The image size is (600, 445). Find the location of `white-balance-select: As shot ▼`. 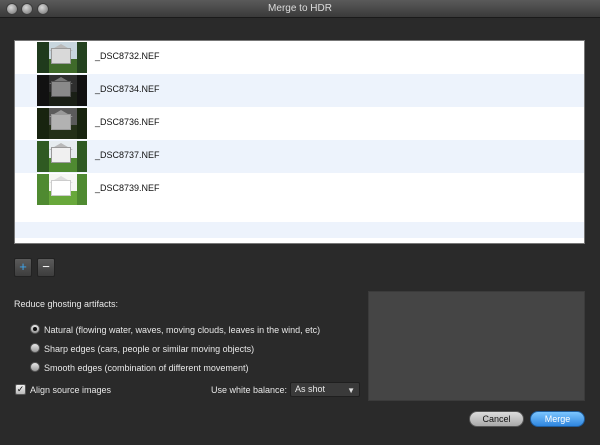

white-balance-select: As shot ▼ is located at coordinates (325, 389).